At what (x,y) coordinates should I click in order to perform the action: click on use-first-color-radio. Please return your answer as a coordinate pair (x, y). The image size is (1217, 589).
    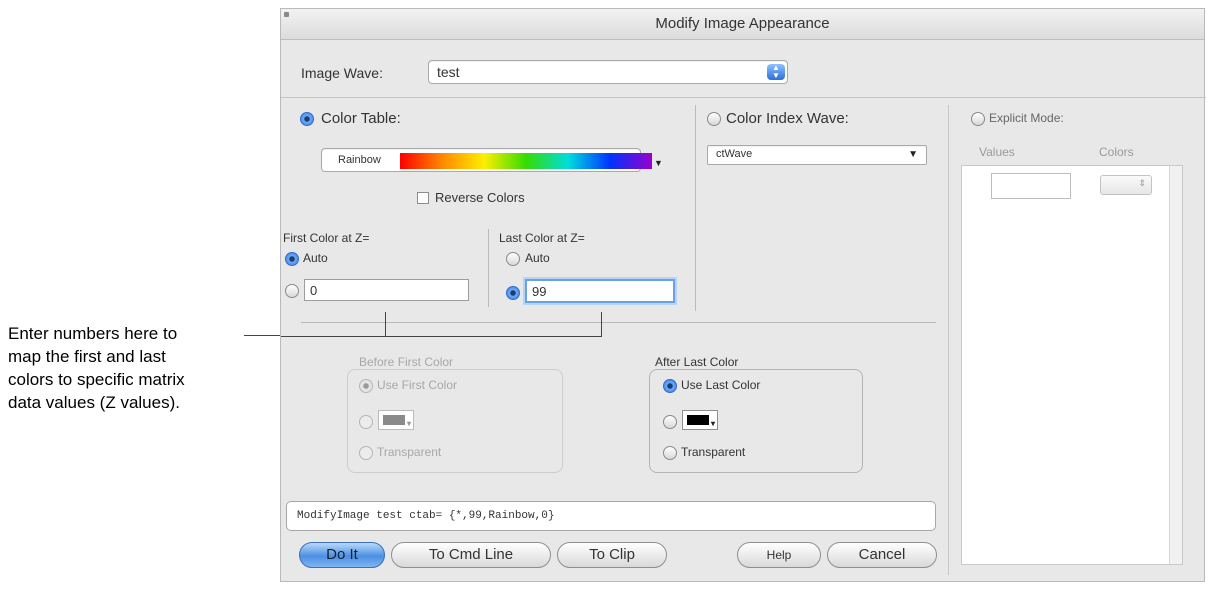
    Looking at the image, I should click on (366, 386).